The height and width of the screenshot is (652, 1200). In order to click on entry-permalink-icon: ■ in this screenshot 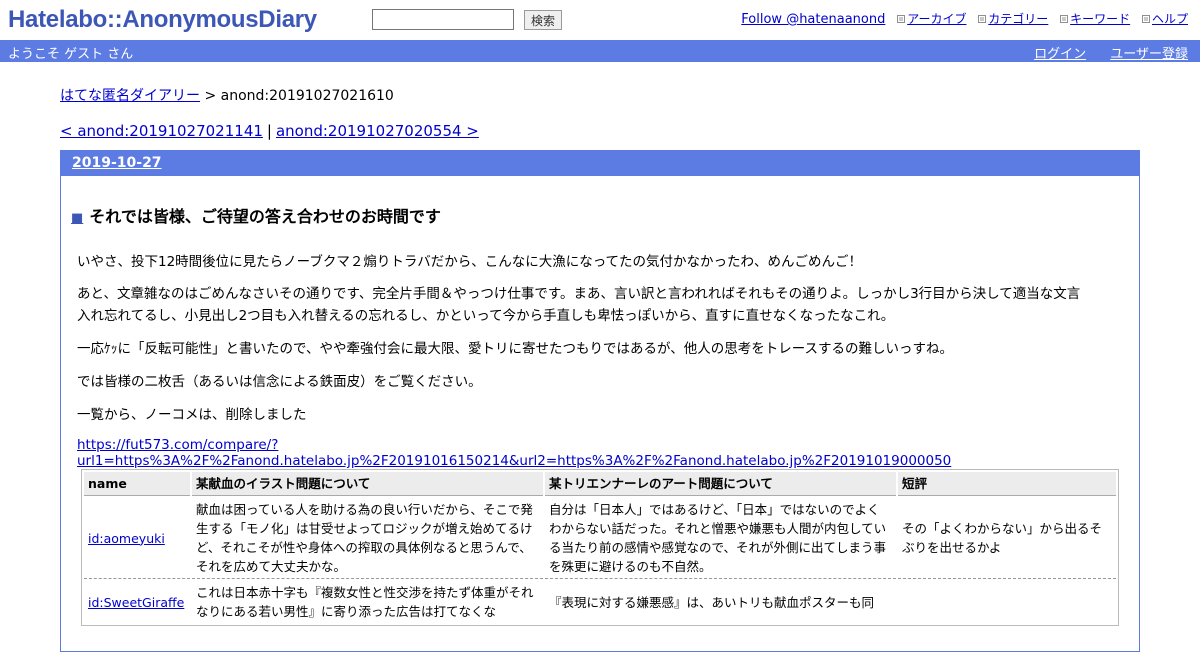, I will do `click(77, 218)`.